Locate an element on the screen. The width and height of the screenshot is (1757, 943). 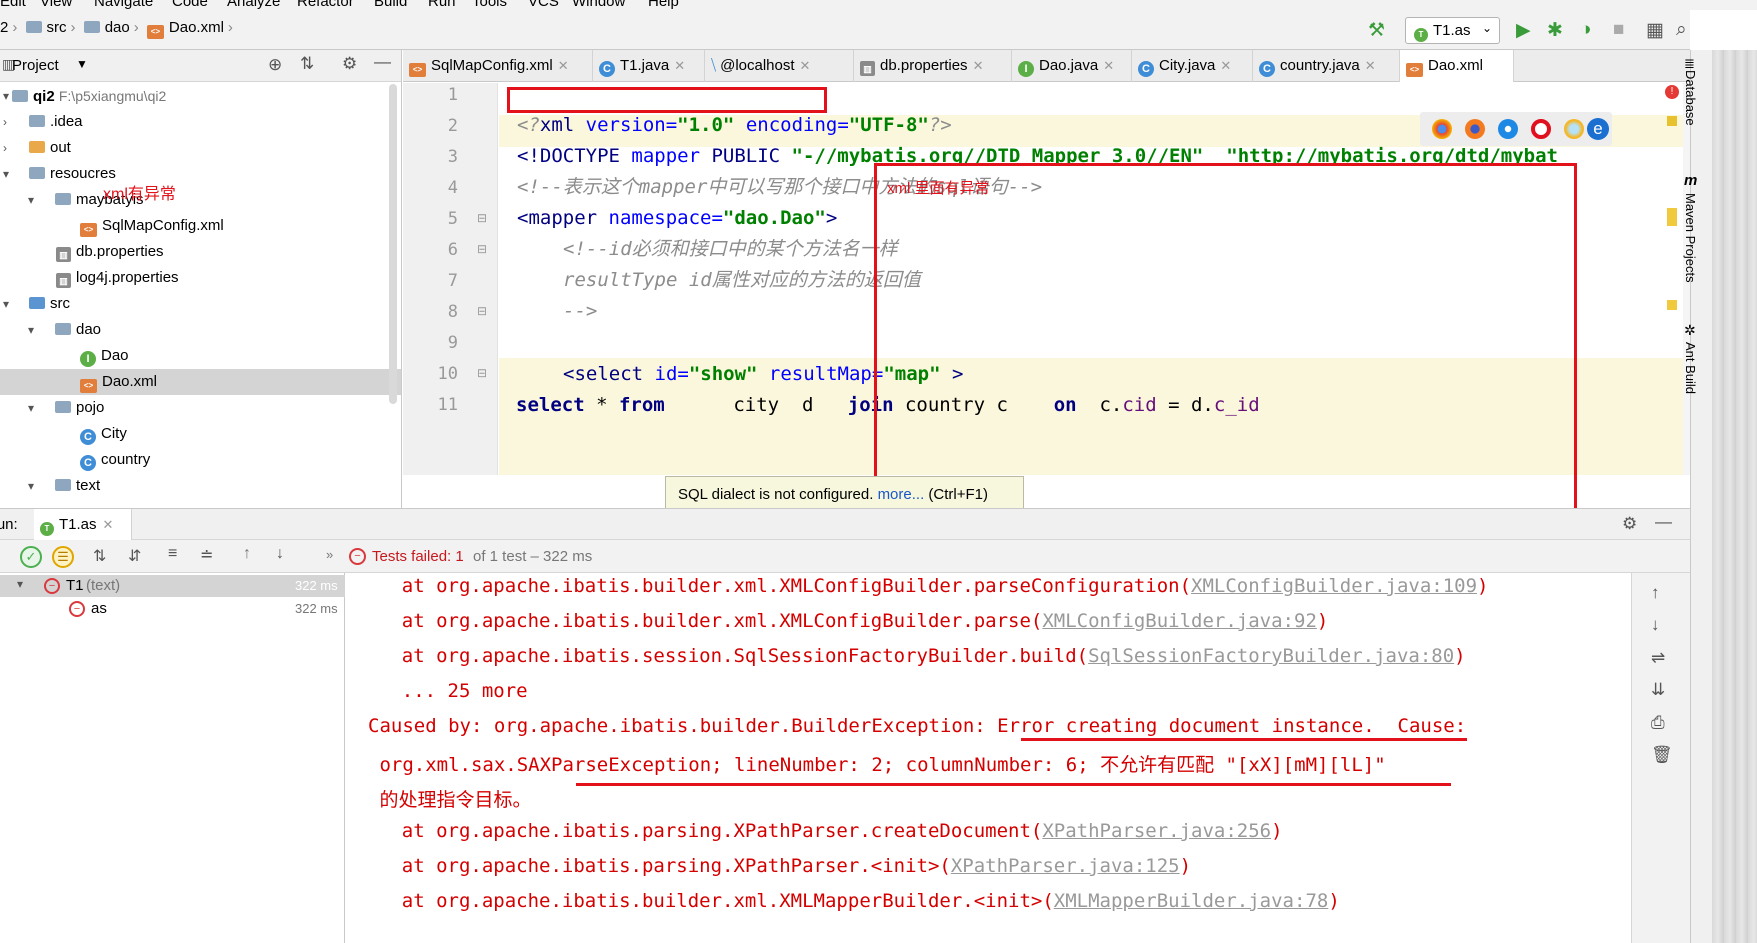
project-scrollbar is located at coordinates (393, 244).